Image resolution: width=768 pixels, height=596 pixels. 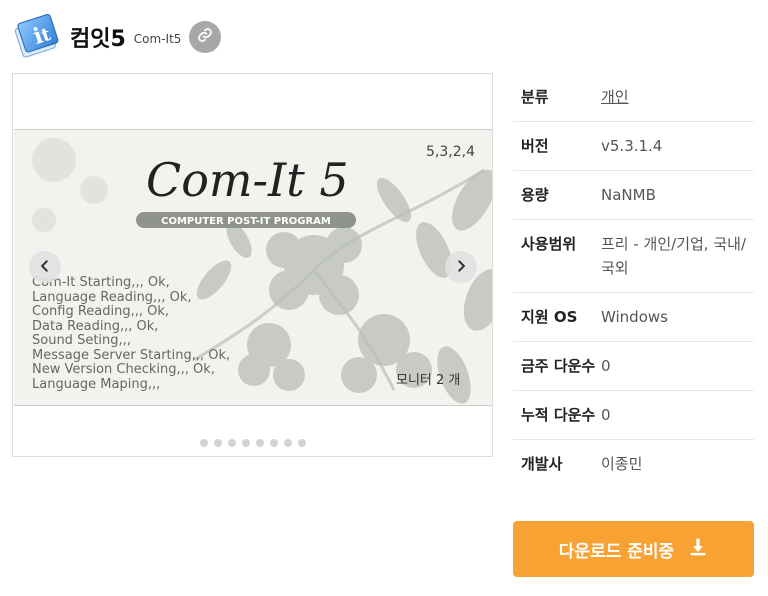 I want to click on gallery-next-button, so click(x=461, y=267).